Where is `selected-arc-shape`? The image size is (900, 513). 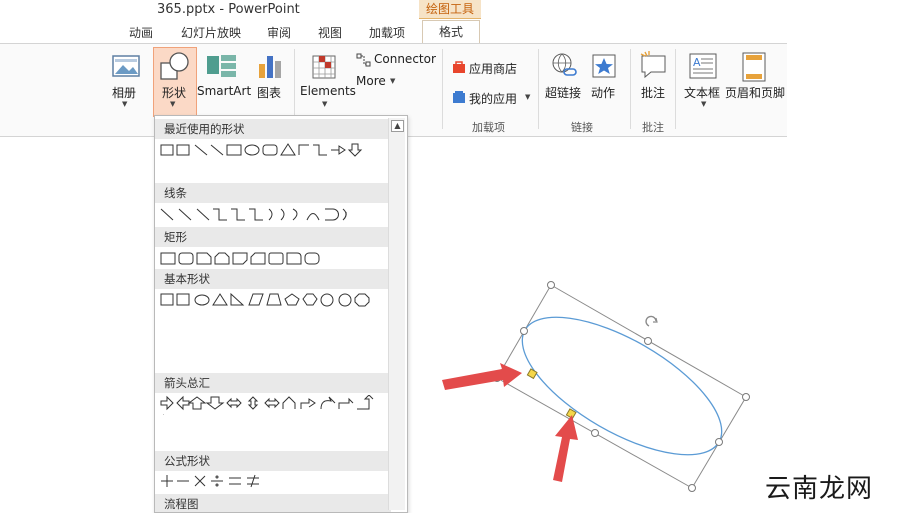 selected-arc-shape is located at coordinates (622, 386).